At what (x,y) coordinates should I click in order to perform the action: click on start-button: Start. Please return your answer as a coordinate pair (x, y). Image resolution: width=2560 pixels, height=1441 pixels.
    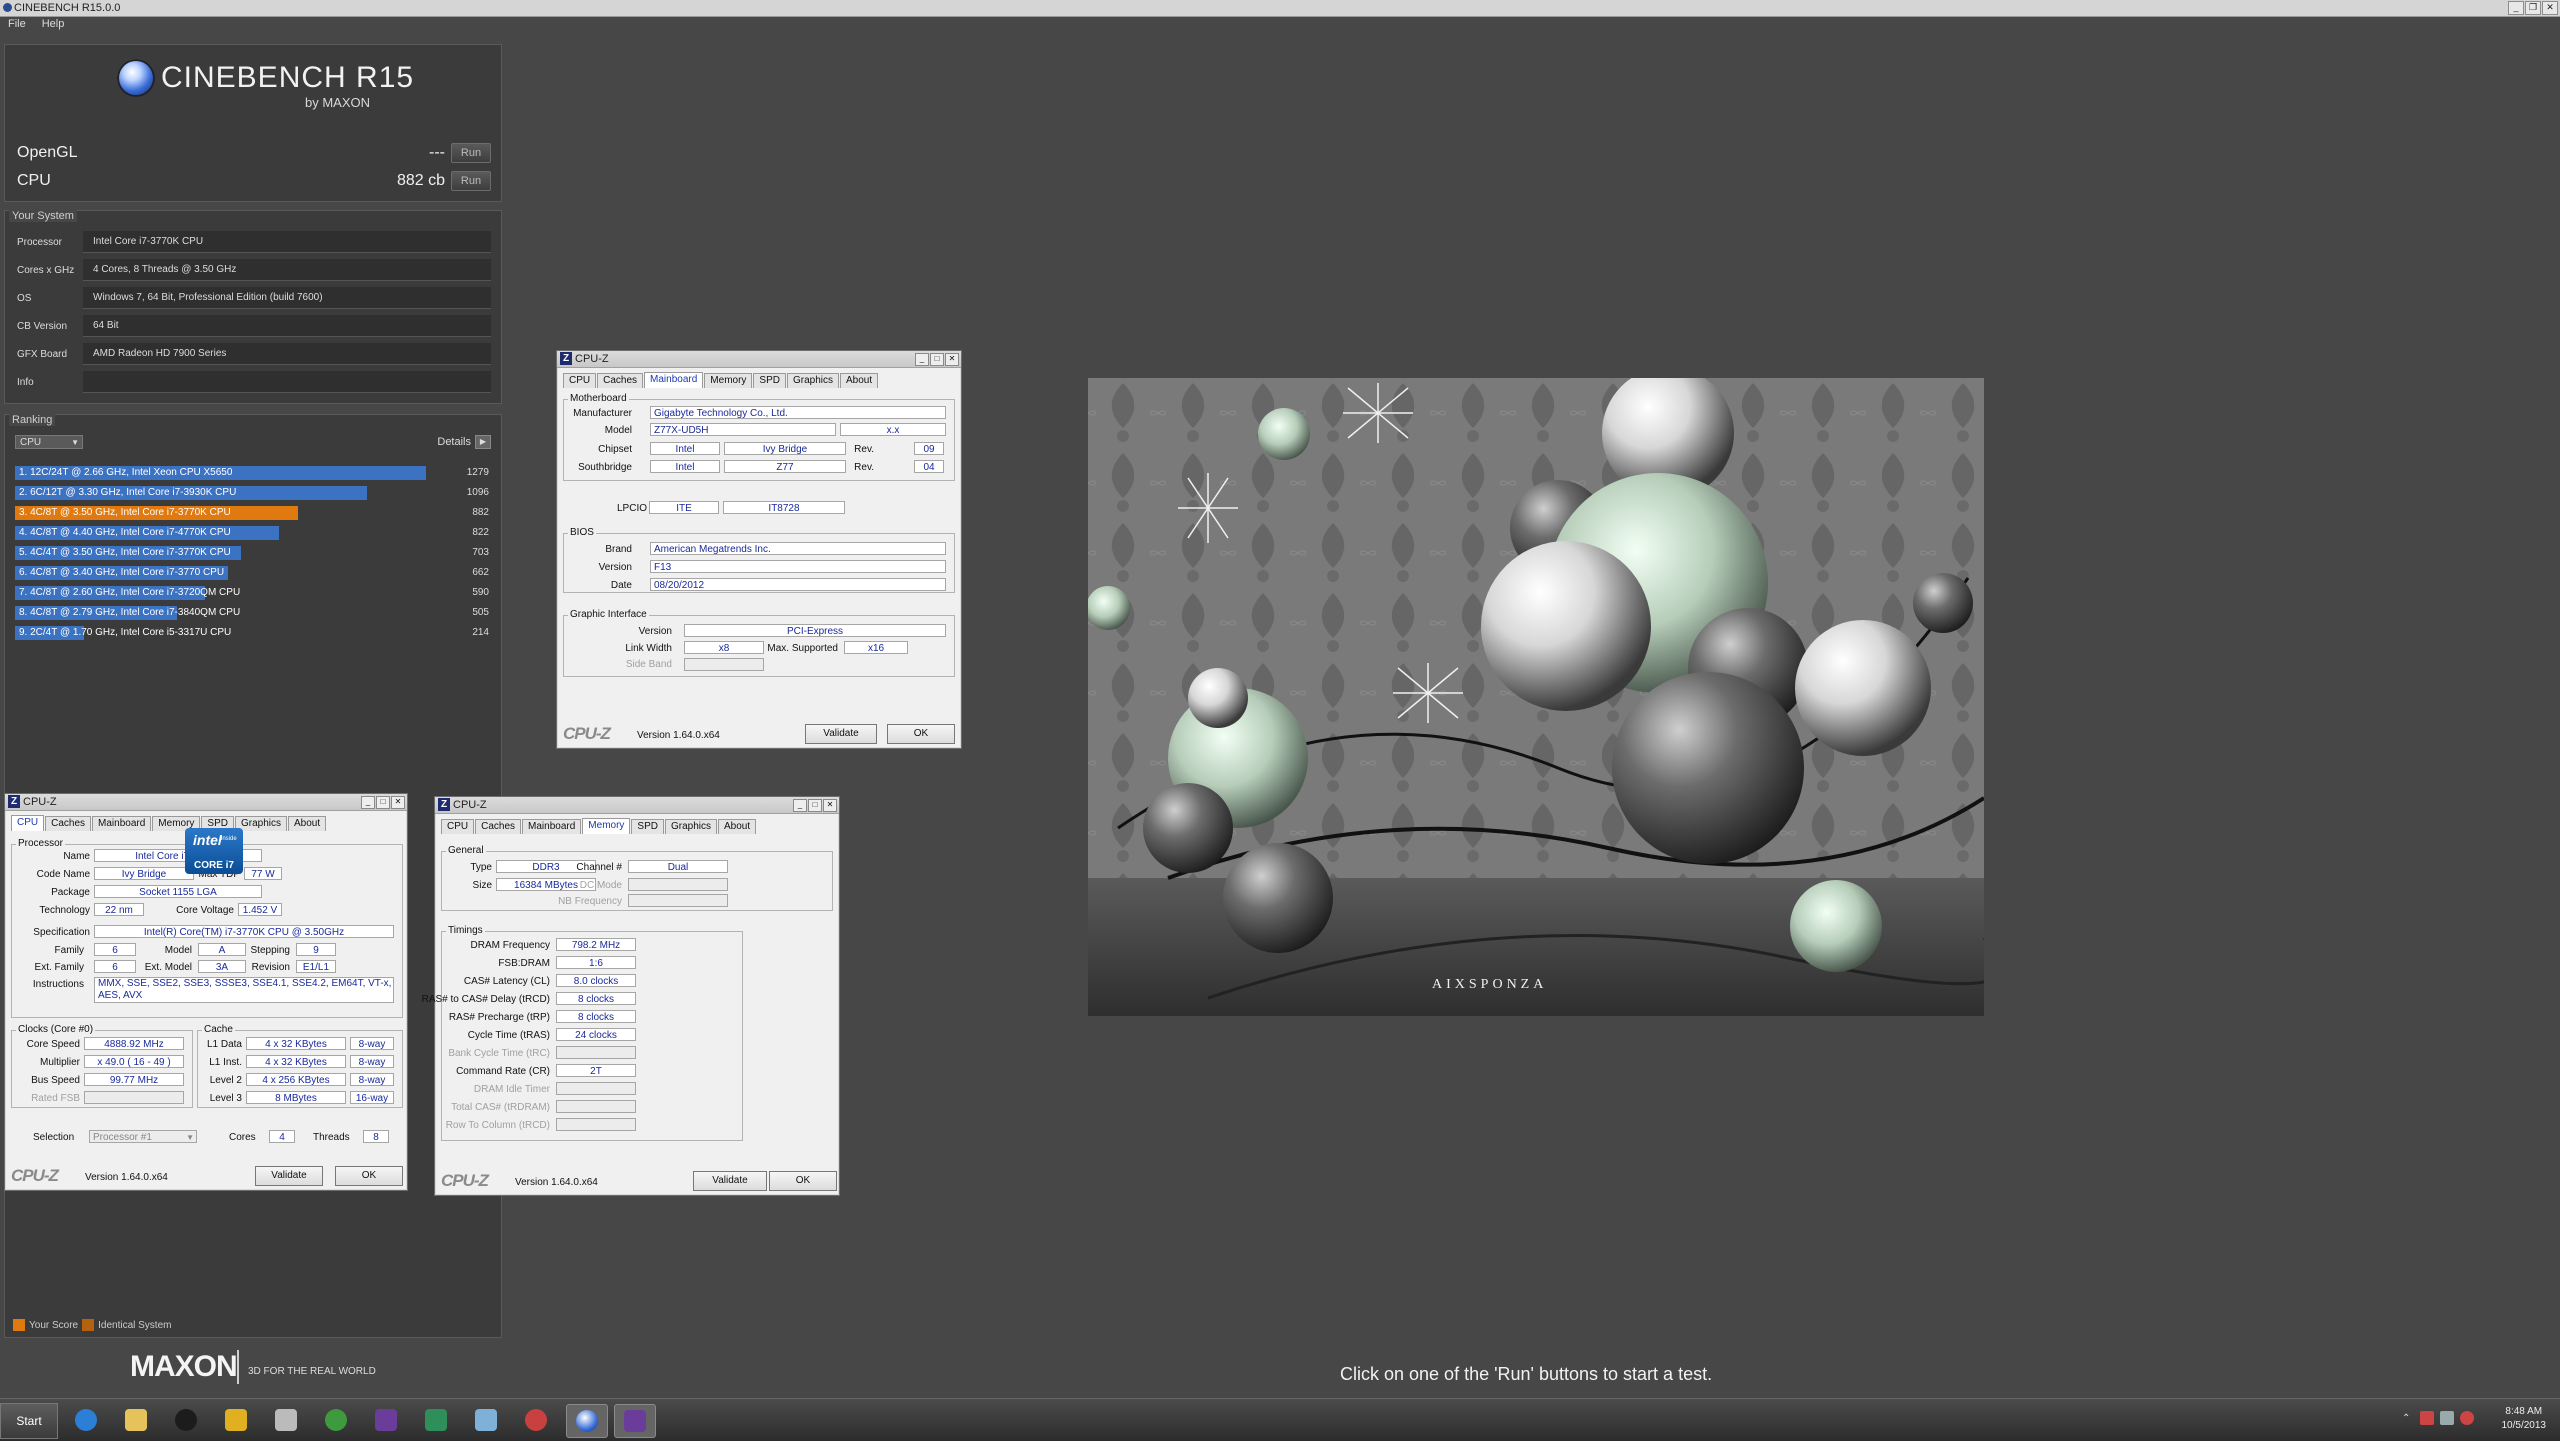
    Looking at the image, I should click on (29, 1421).